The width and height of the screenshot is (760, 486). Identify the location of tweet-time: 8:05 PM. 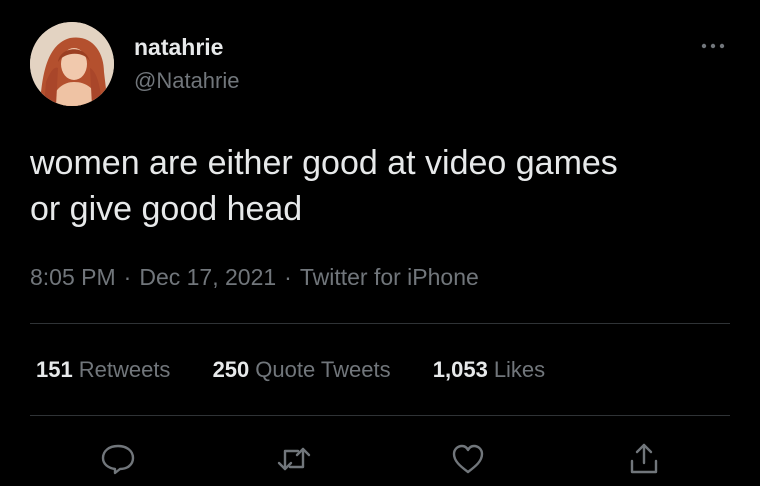
(73, 277).